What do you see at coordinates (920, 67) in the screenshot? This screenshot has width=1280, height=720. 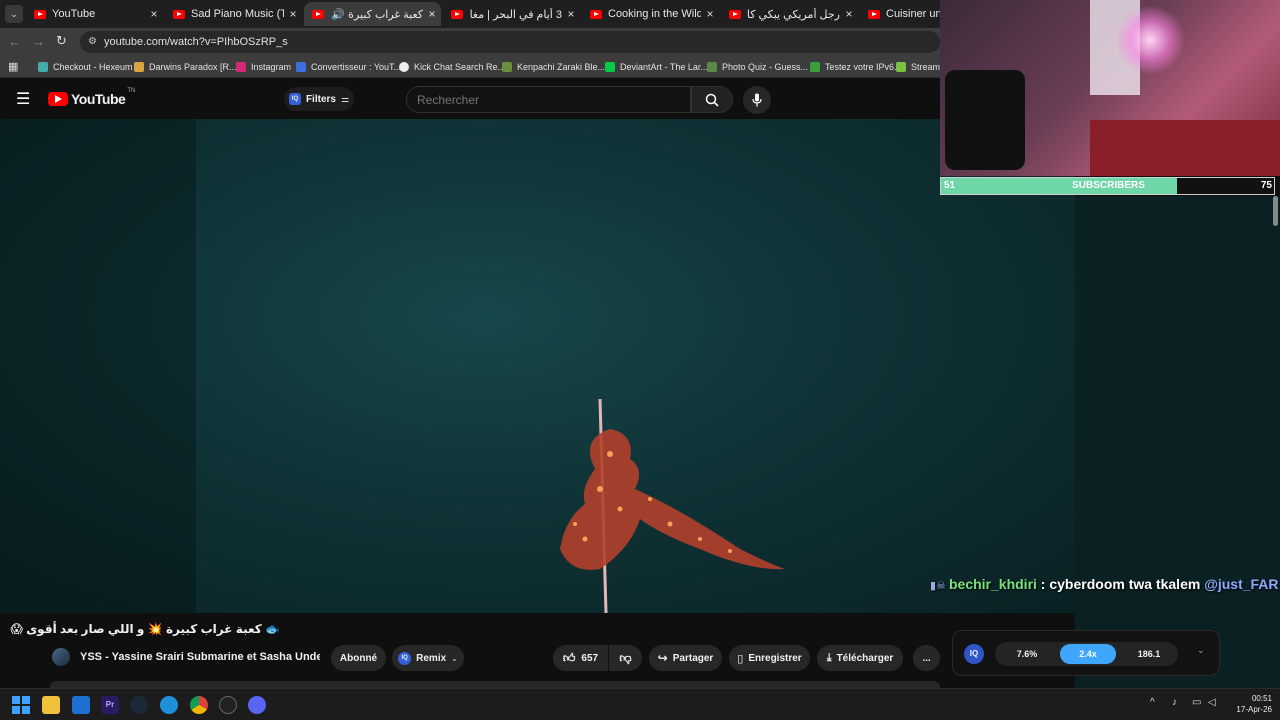 I see `bookmark-item: Streame` at bounding box center [920, 67].